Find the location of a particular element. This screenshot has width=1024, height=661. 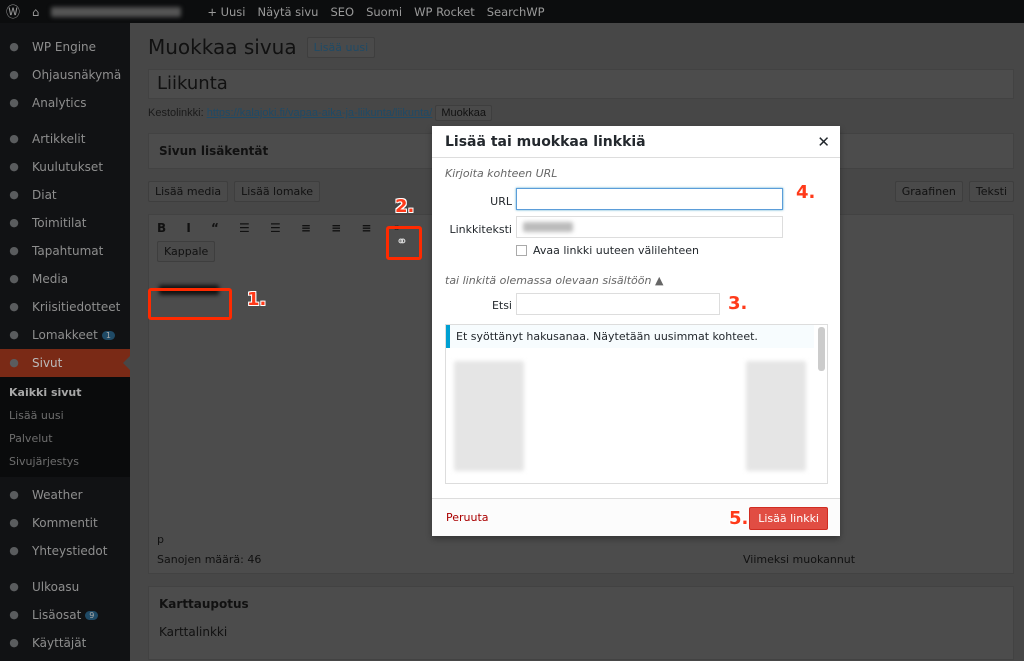

sidebar-item-kommentit: ● Kommentit is located at coordinates (65, 523).